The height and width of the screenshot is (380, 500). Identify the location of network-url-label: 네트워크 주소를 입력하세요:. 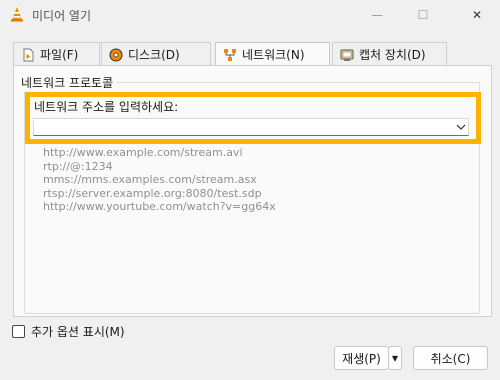
(106, 107).